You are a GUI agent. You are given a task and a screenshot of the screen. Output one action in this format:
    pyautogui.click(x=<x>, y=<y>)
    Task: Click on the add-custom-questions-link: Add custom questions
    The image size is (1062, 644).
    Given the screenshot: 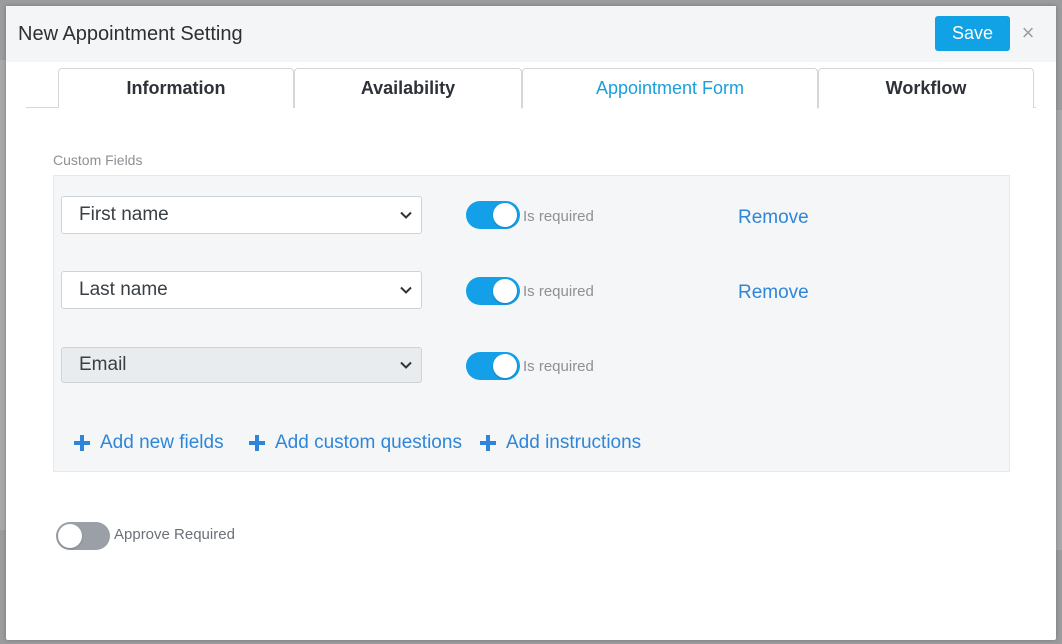 What is the action you would take?
    pyautogui.click(x=355, y=443)
    